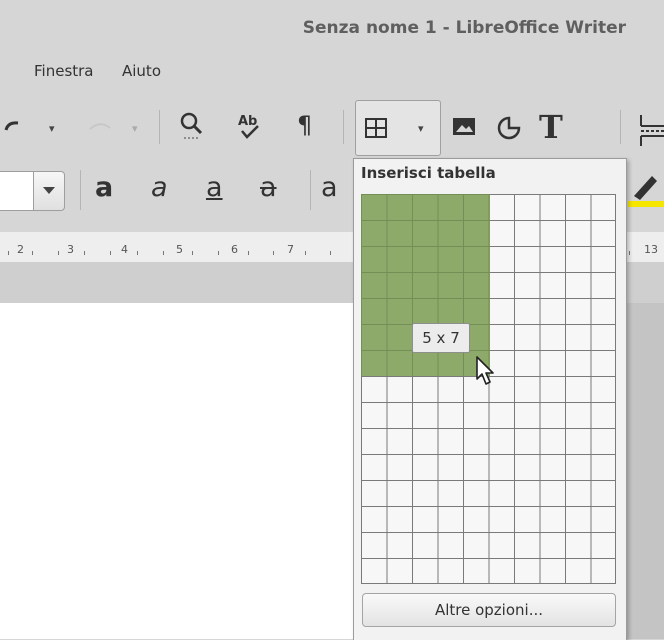 This screenshot has width=664, height=640. What do you see at coordinates (428, 173) in the screenshot?
I see `popup-title: Inserisci tabella` at bounding box center [428, 173].